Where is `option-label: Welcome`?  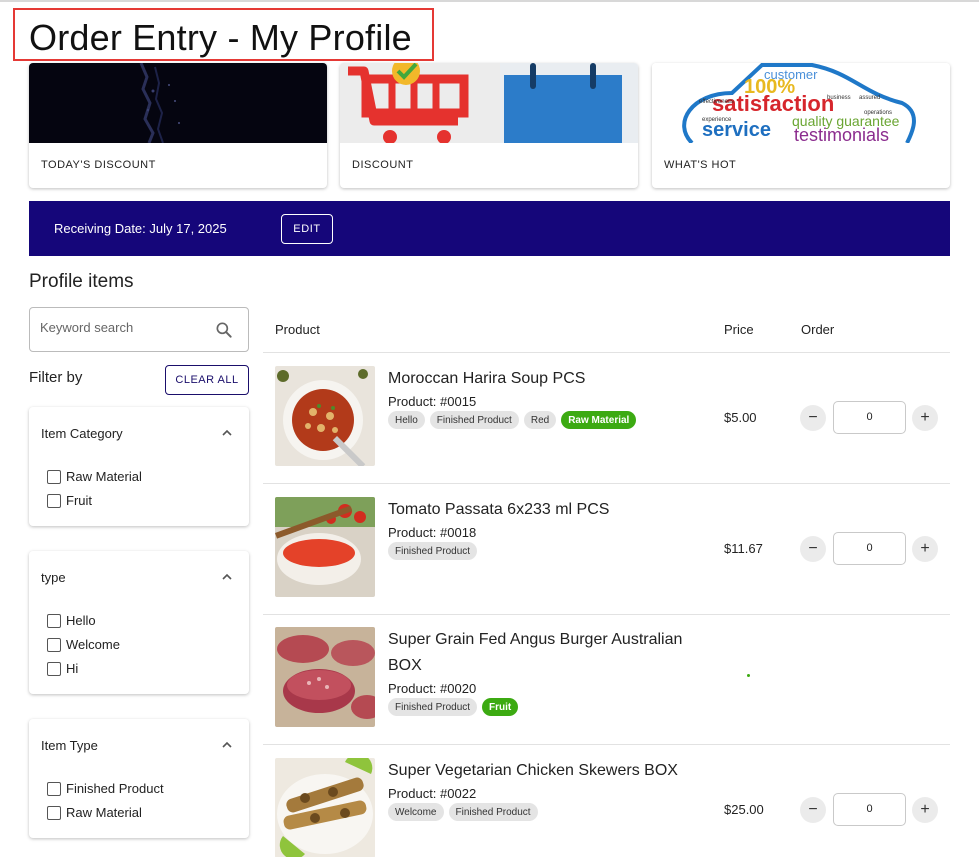 option-label: Welcome is located at coordinates (93, 644).